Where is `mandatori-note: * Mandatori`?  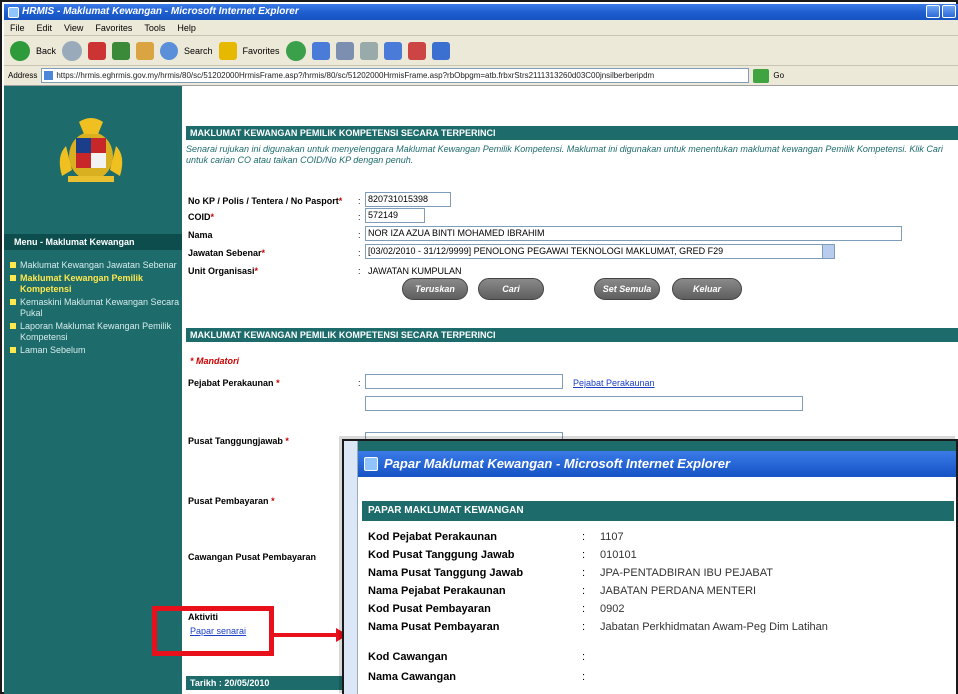
mandatori-note: * Mandatori is located at coordinates (215, 361).